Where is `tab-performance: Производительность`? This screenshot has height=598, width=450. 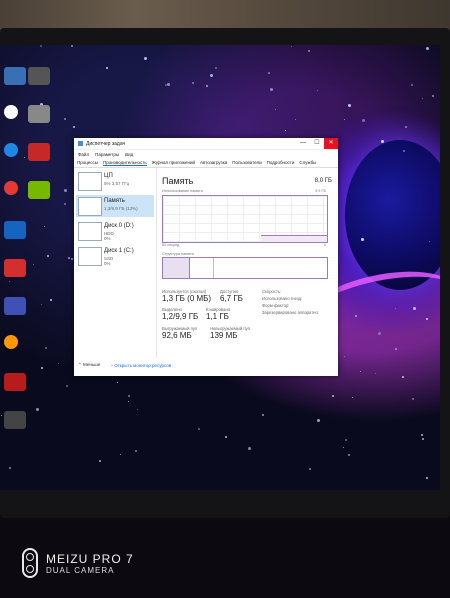
tab-performance: Производительность is located at coordinates (125, 163).